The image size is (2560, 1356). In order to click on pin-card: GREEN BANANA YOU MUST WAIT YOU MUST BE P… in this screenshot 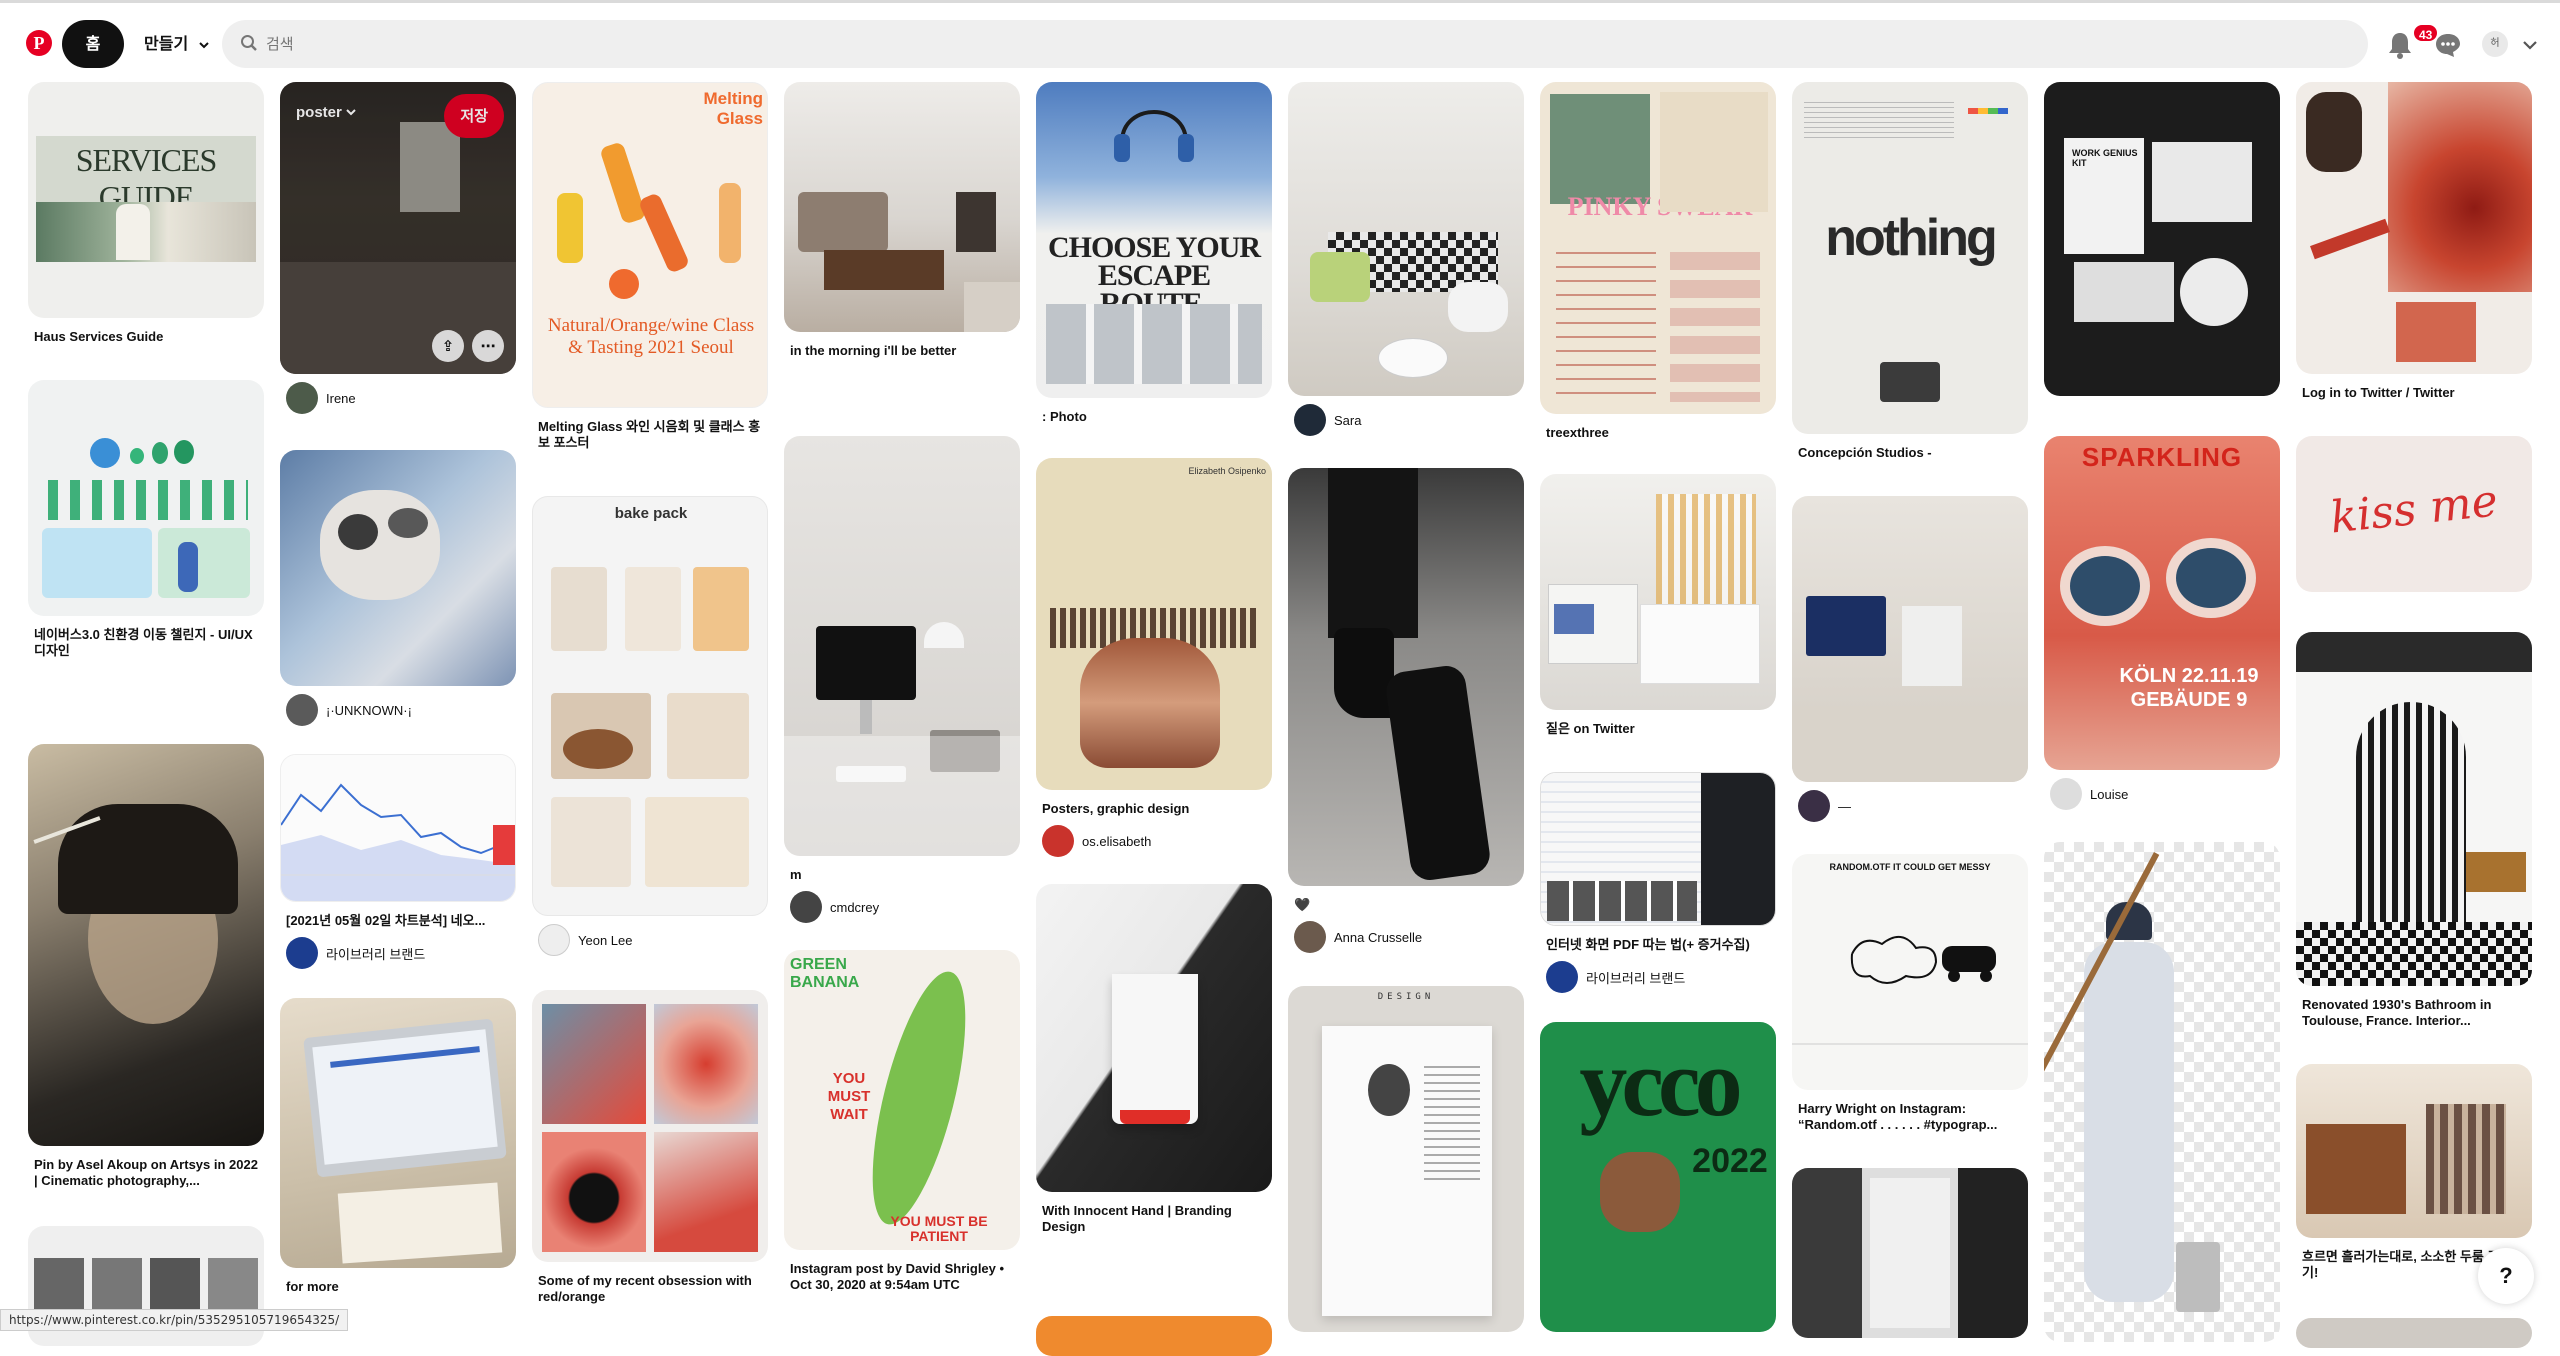, I will do `click(902, 1121)`.